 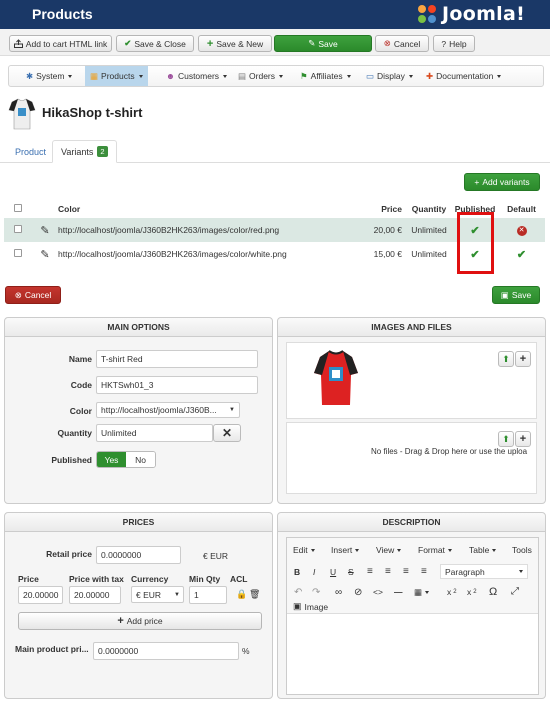 I want to click on subscript-icon: x2, so click(x=452, y=592).